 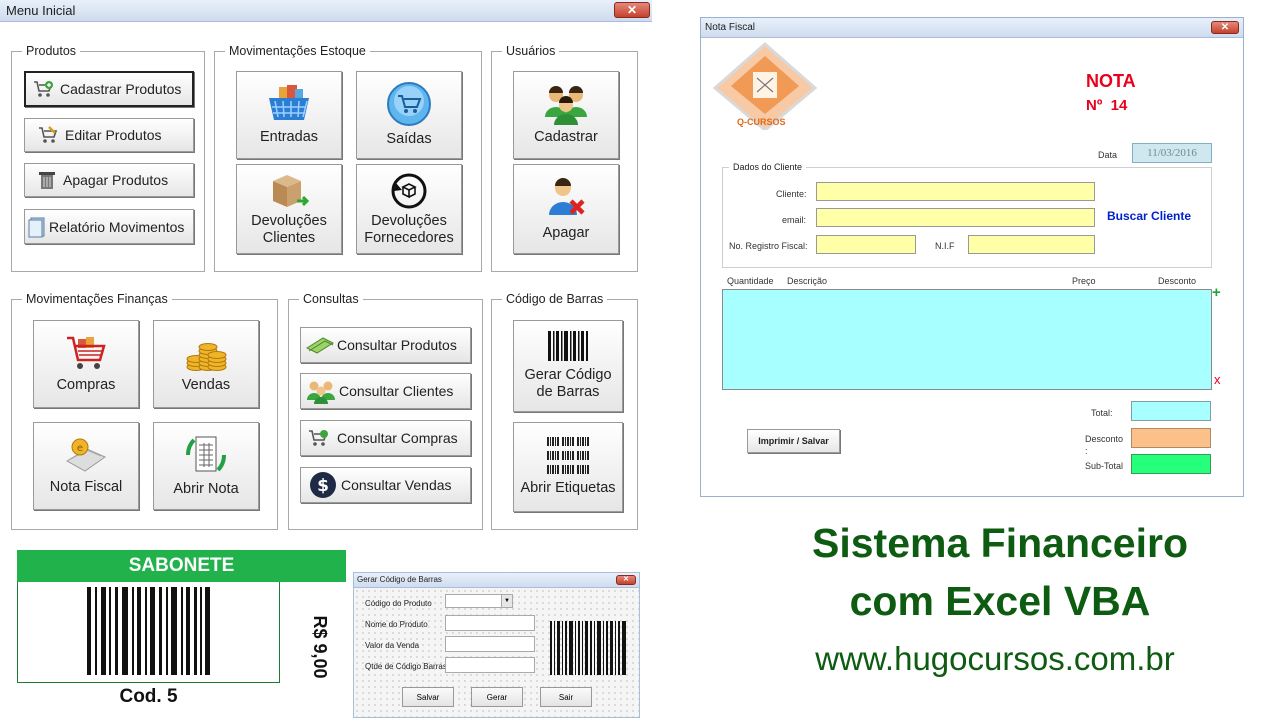 What do you see at coordinates (793, 441) in the screenshot?
I see `imprimir-salvar-button: Imprimir / Salvar` at bounding box center [793, 441].